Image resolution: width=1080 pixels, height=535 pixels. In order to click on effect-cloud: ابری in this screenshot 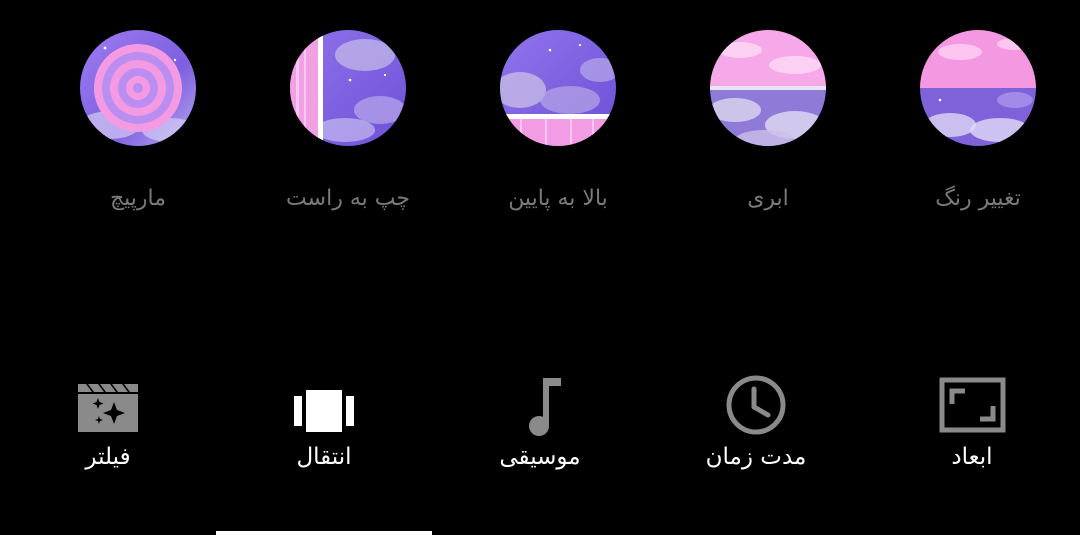, I will do `click(768, 125)`.